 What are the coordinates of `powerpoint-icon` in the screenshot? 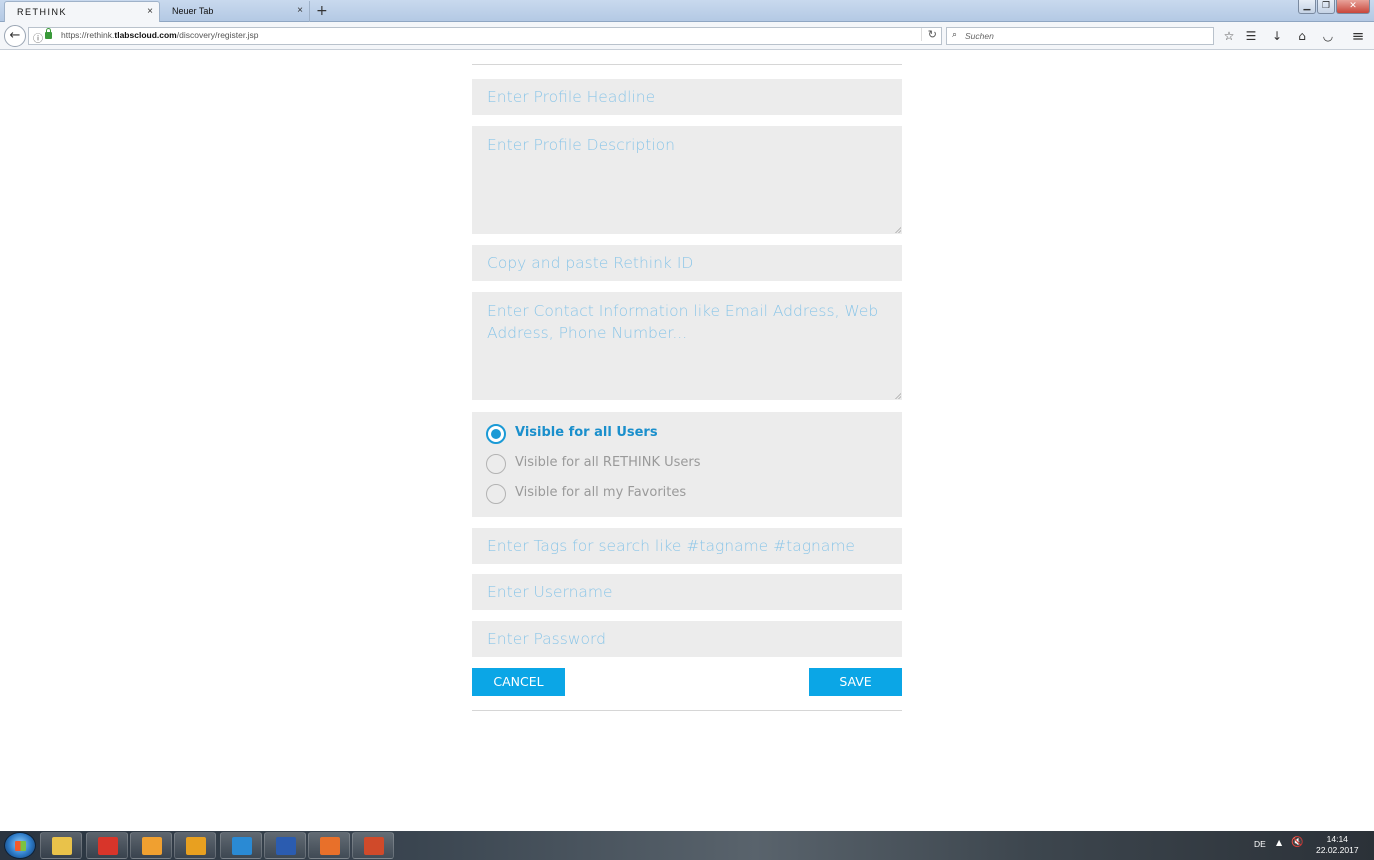 It's located at (374, 846).